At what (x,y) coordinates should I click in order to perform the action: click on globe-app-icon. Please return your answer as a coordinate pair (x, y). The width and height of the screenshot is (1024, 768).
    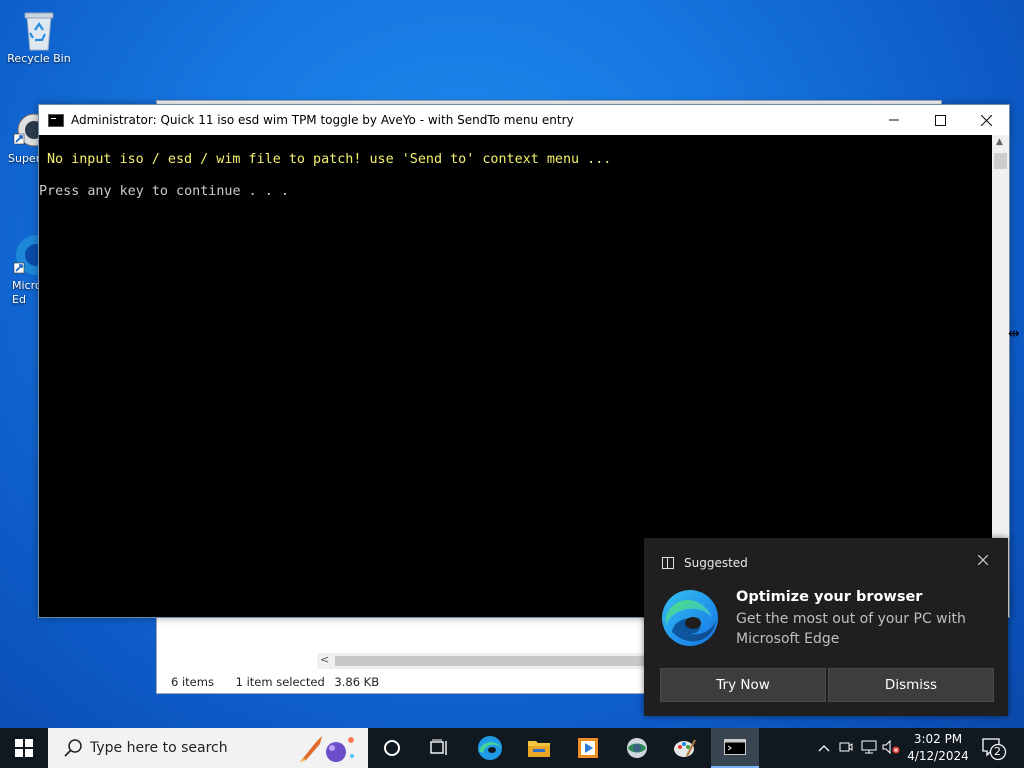
    Looking at the image, I should click on (637, 748).